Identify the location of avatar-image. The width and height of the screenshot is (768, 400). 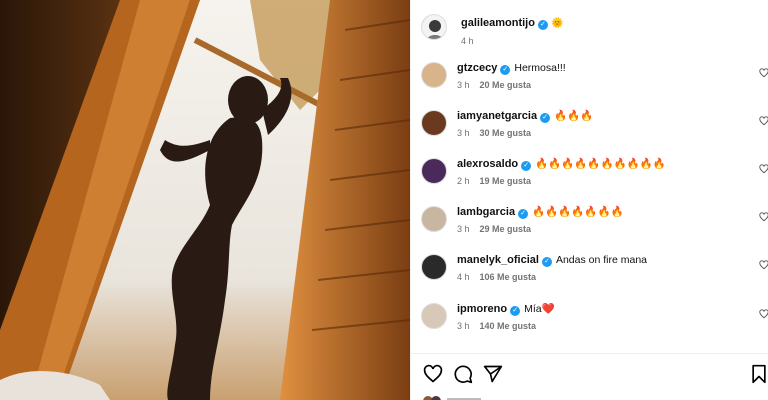
(434, 27).